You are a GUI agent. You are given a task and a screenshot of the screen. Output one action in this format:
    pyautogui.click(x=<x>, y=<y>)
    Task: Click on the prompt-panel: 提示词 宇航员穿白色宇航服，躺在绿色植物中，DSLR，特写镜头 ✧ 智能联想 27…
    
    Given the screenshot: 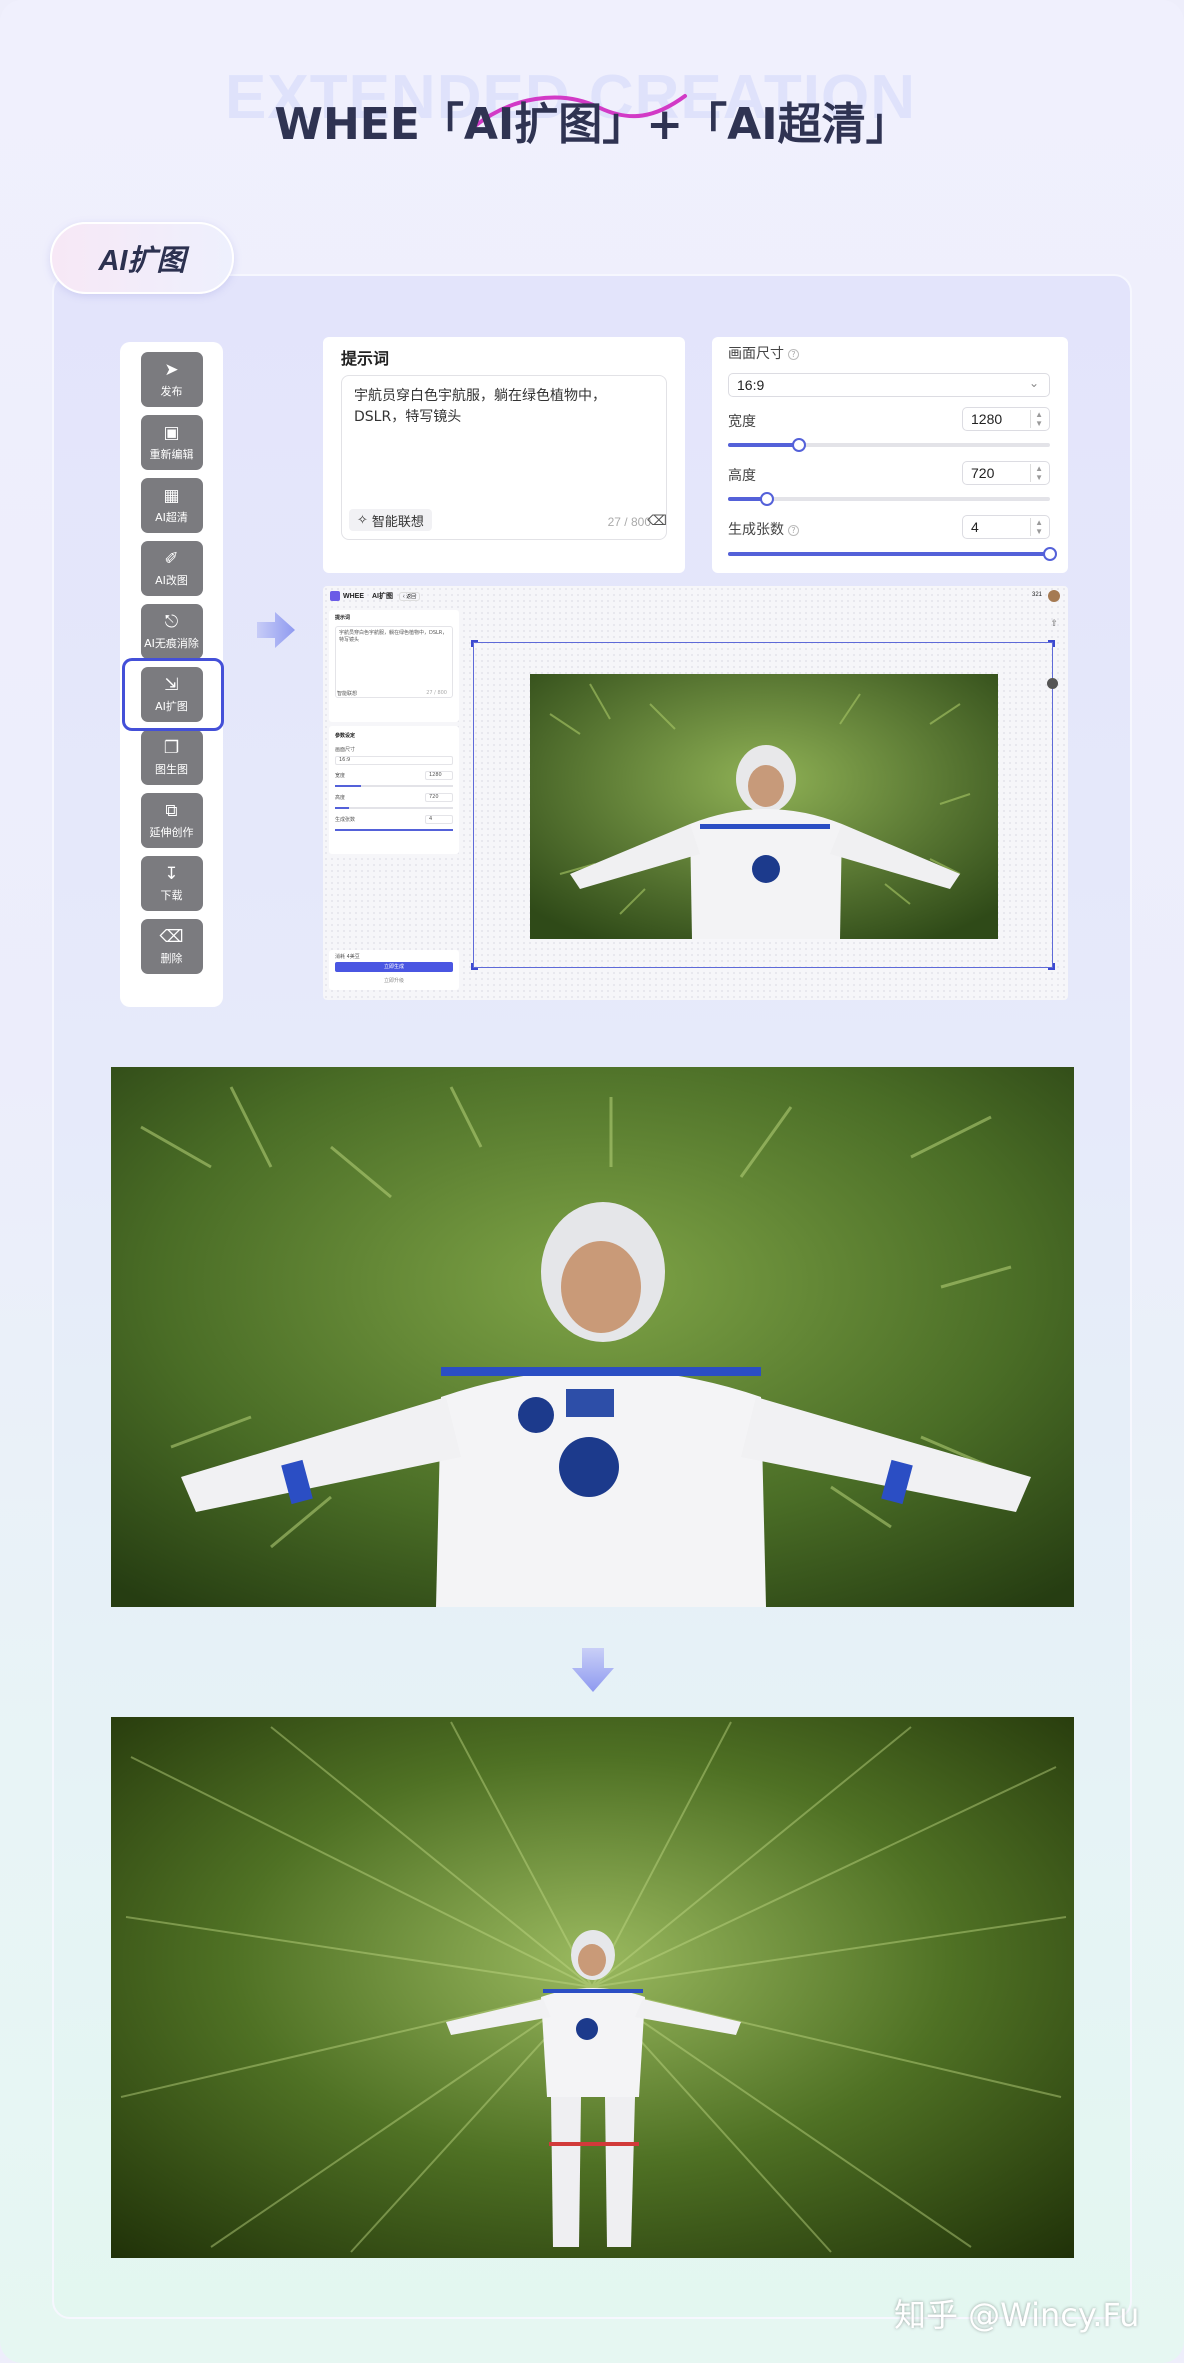 What is the action you would take?
    pyautogui.click(x=504, y=455)
    